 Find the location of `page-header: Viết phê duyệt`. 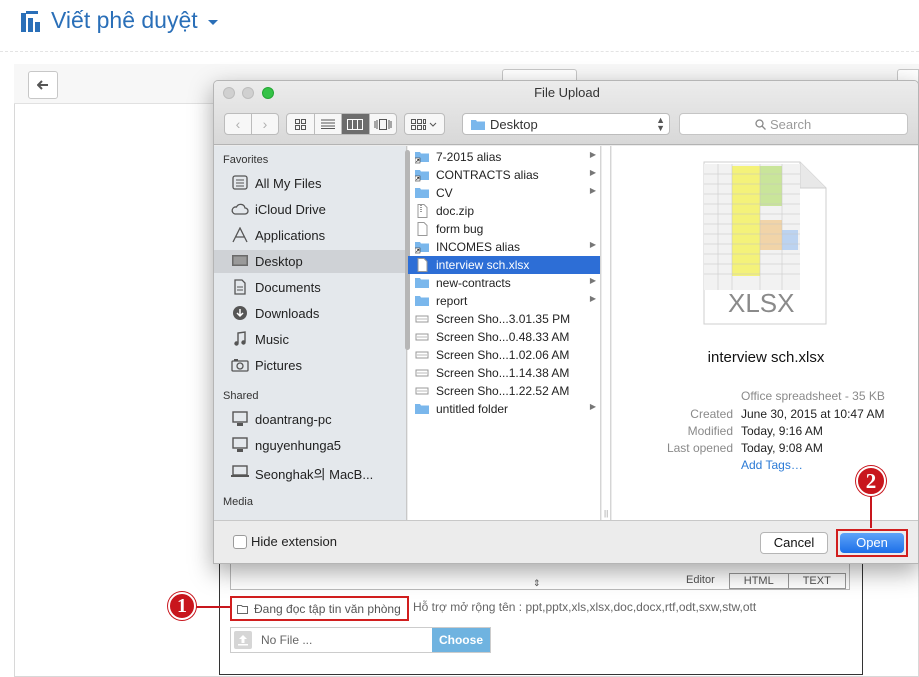

page-header: Viết phê duyệt is located at coordinates (459, 26).